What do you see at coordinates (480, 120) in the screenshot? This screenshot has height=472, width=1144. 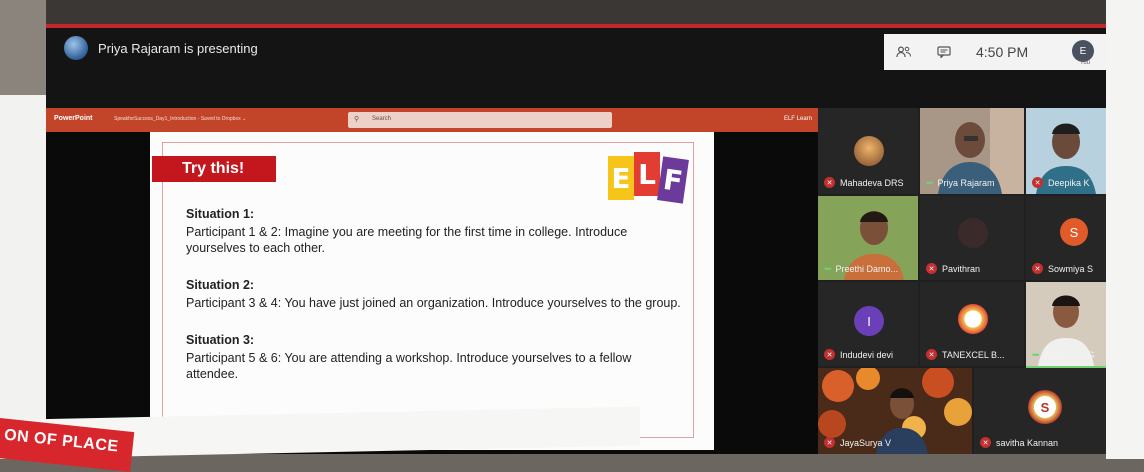 I see `powerpoint-search-box: ⚲ Search` at bounding box center [480, 120].